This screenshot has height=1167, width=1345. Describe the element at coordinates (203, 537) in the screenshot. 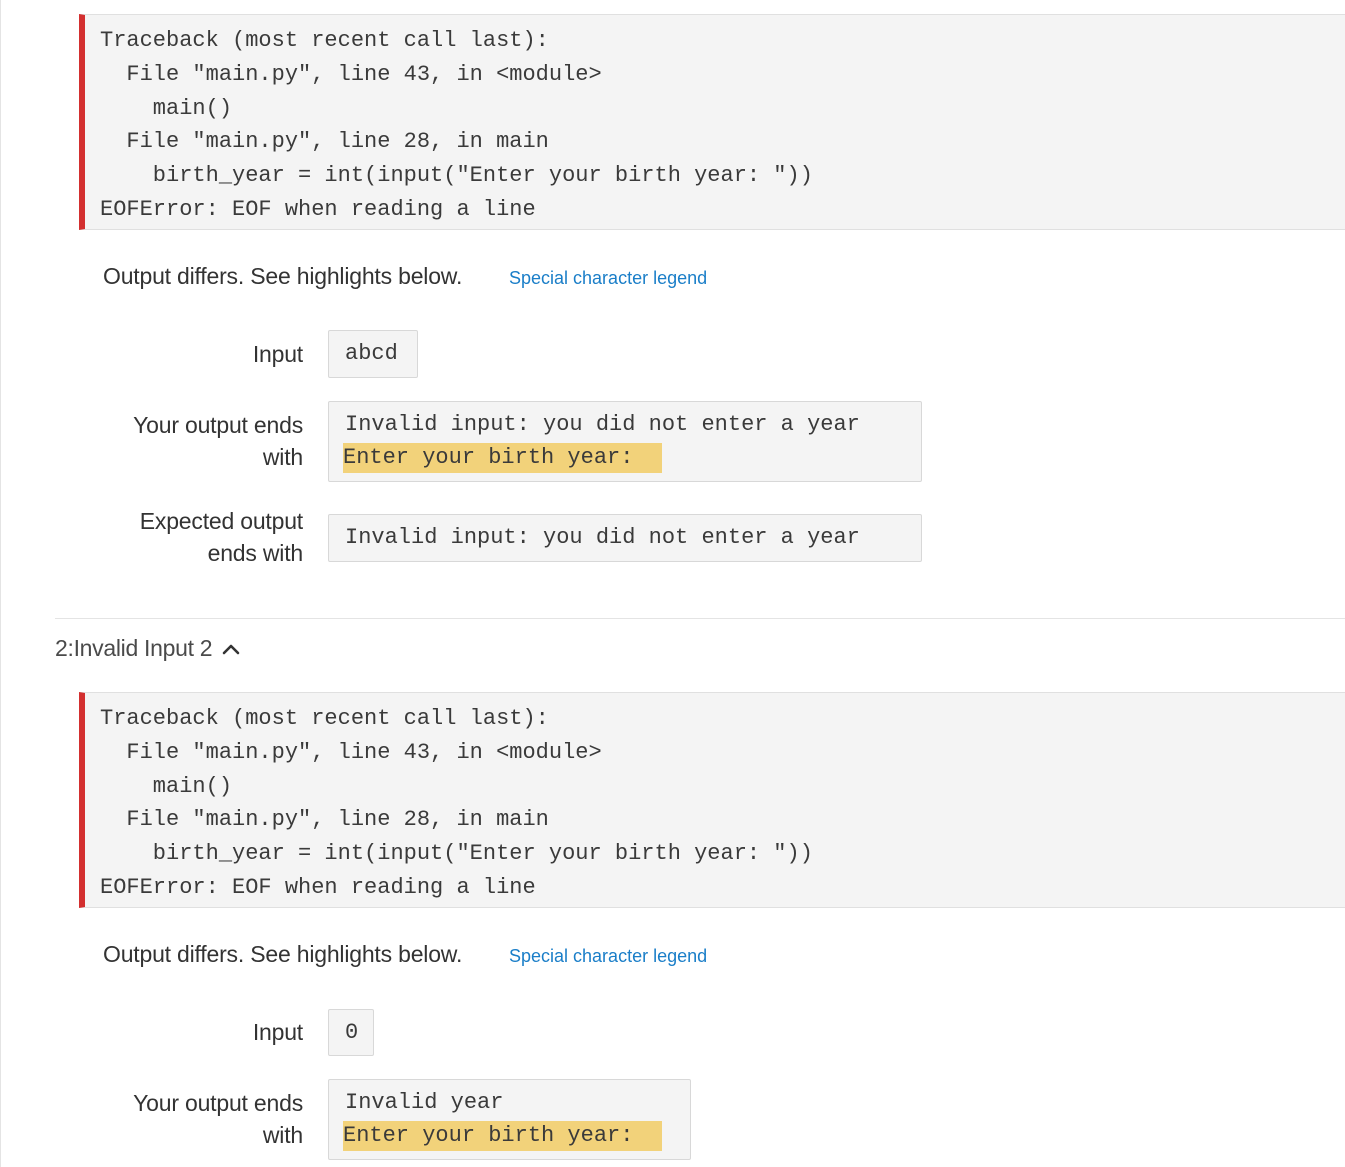

I see `expected-output-label: Expected output ends with` at that location.